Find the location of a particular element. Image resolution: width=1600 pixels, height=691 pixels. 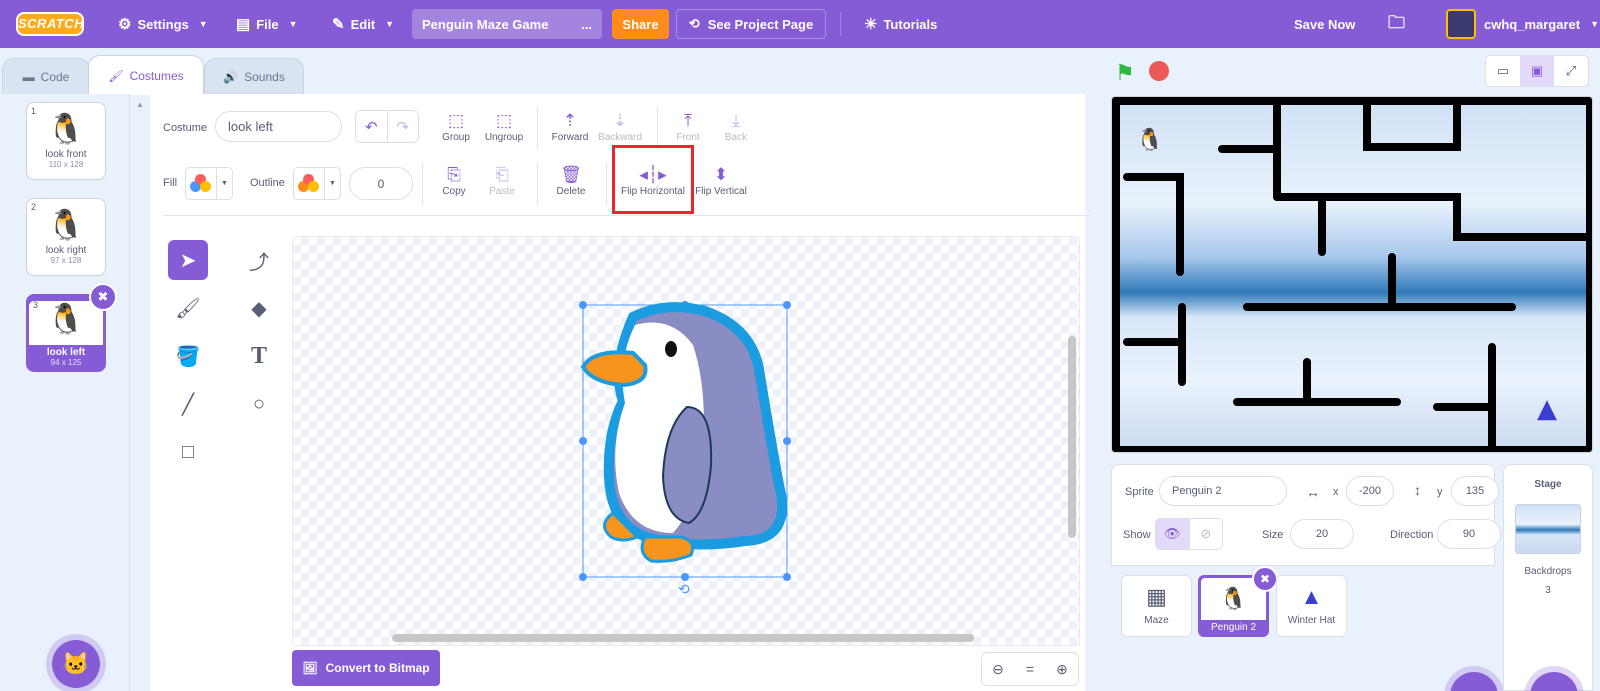

delete-button: 🗑 Delete is located at coordinates (571, 180).